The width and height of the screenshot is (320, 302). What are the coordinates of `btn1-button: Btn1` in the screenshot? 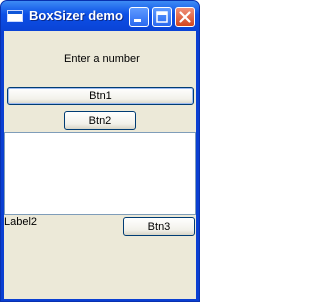 It's located at (100, 96).